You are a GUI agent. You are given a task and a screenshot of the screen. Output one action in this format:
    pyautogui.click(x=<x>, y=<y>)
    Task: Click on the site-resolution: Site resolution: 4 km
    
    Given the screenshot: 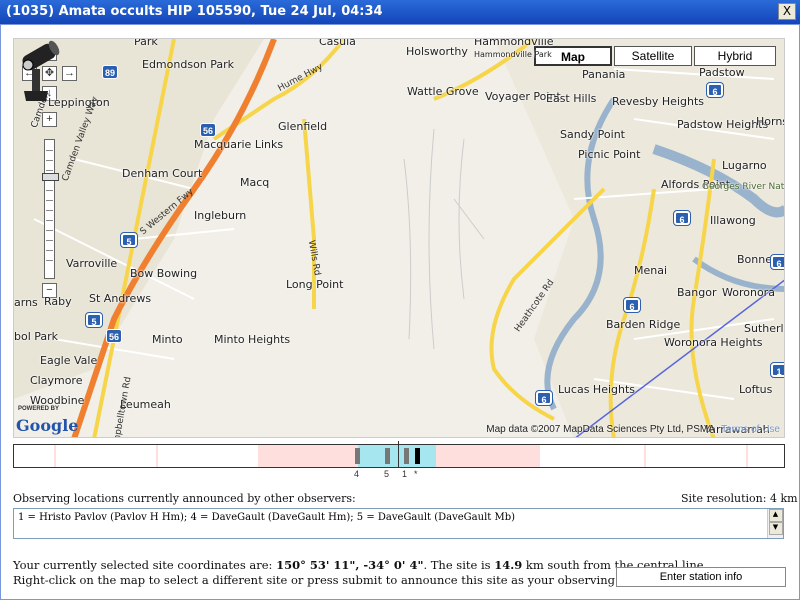 What is the action you would take?
    pyautogui.click(x=739, y=498)
    